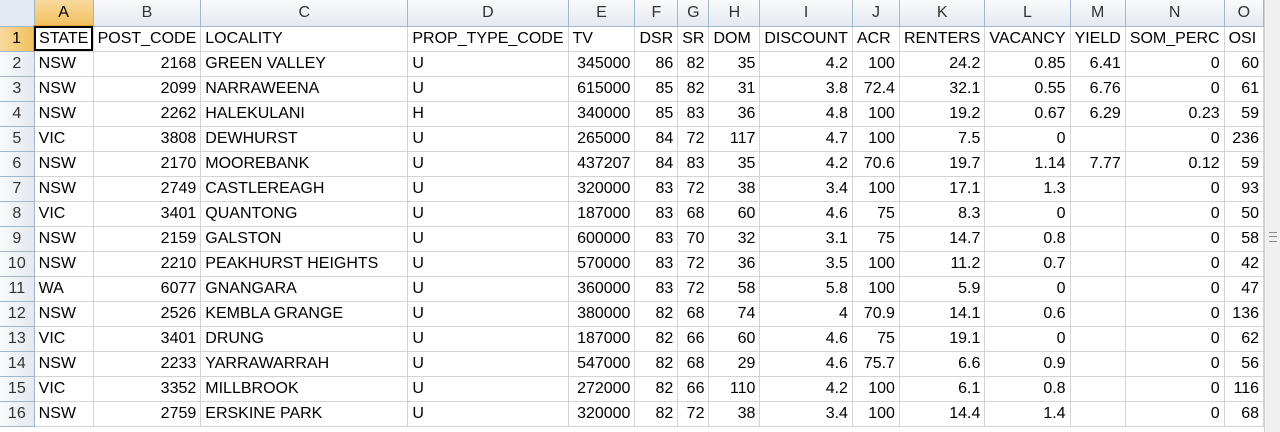  I want to click on cell-o13: 62, so click(1244, 339).